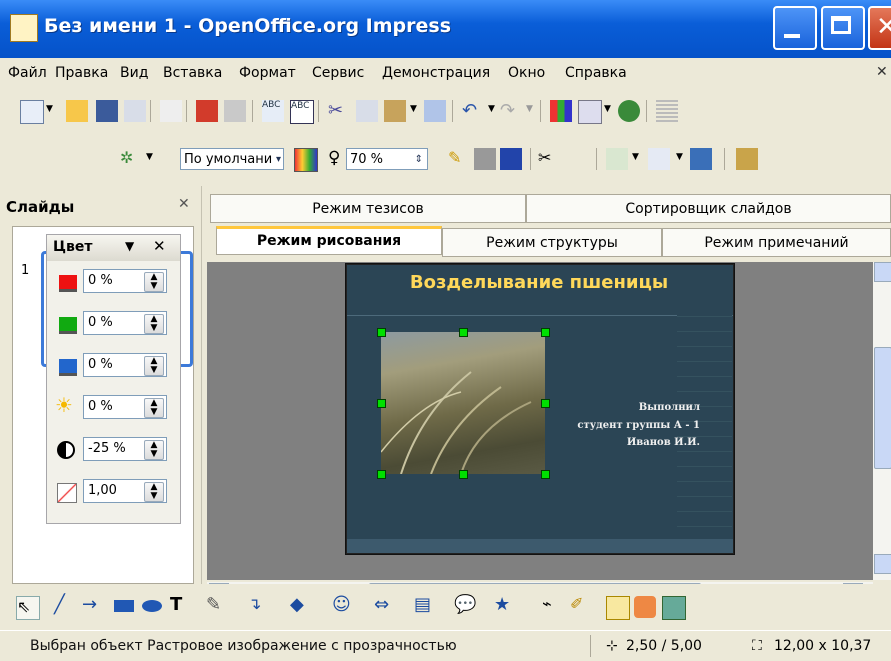 The image size is (891, 661). I want to click on select-arrow-icon: ⇖, so click(28, 608).